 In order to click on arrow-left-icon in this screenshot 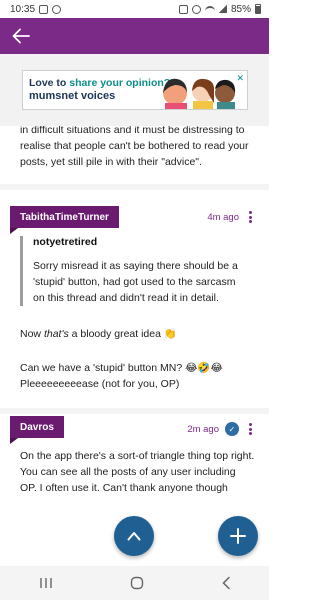, I will do `click(21, 36)`.